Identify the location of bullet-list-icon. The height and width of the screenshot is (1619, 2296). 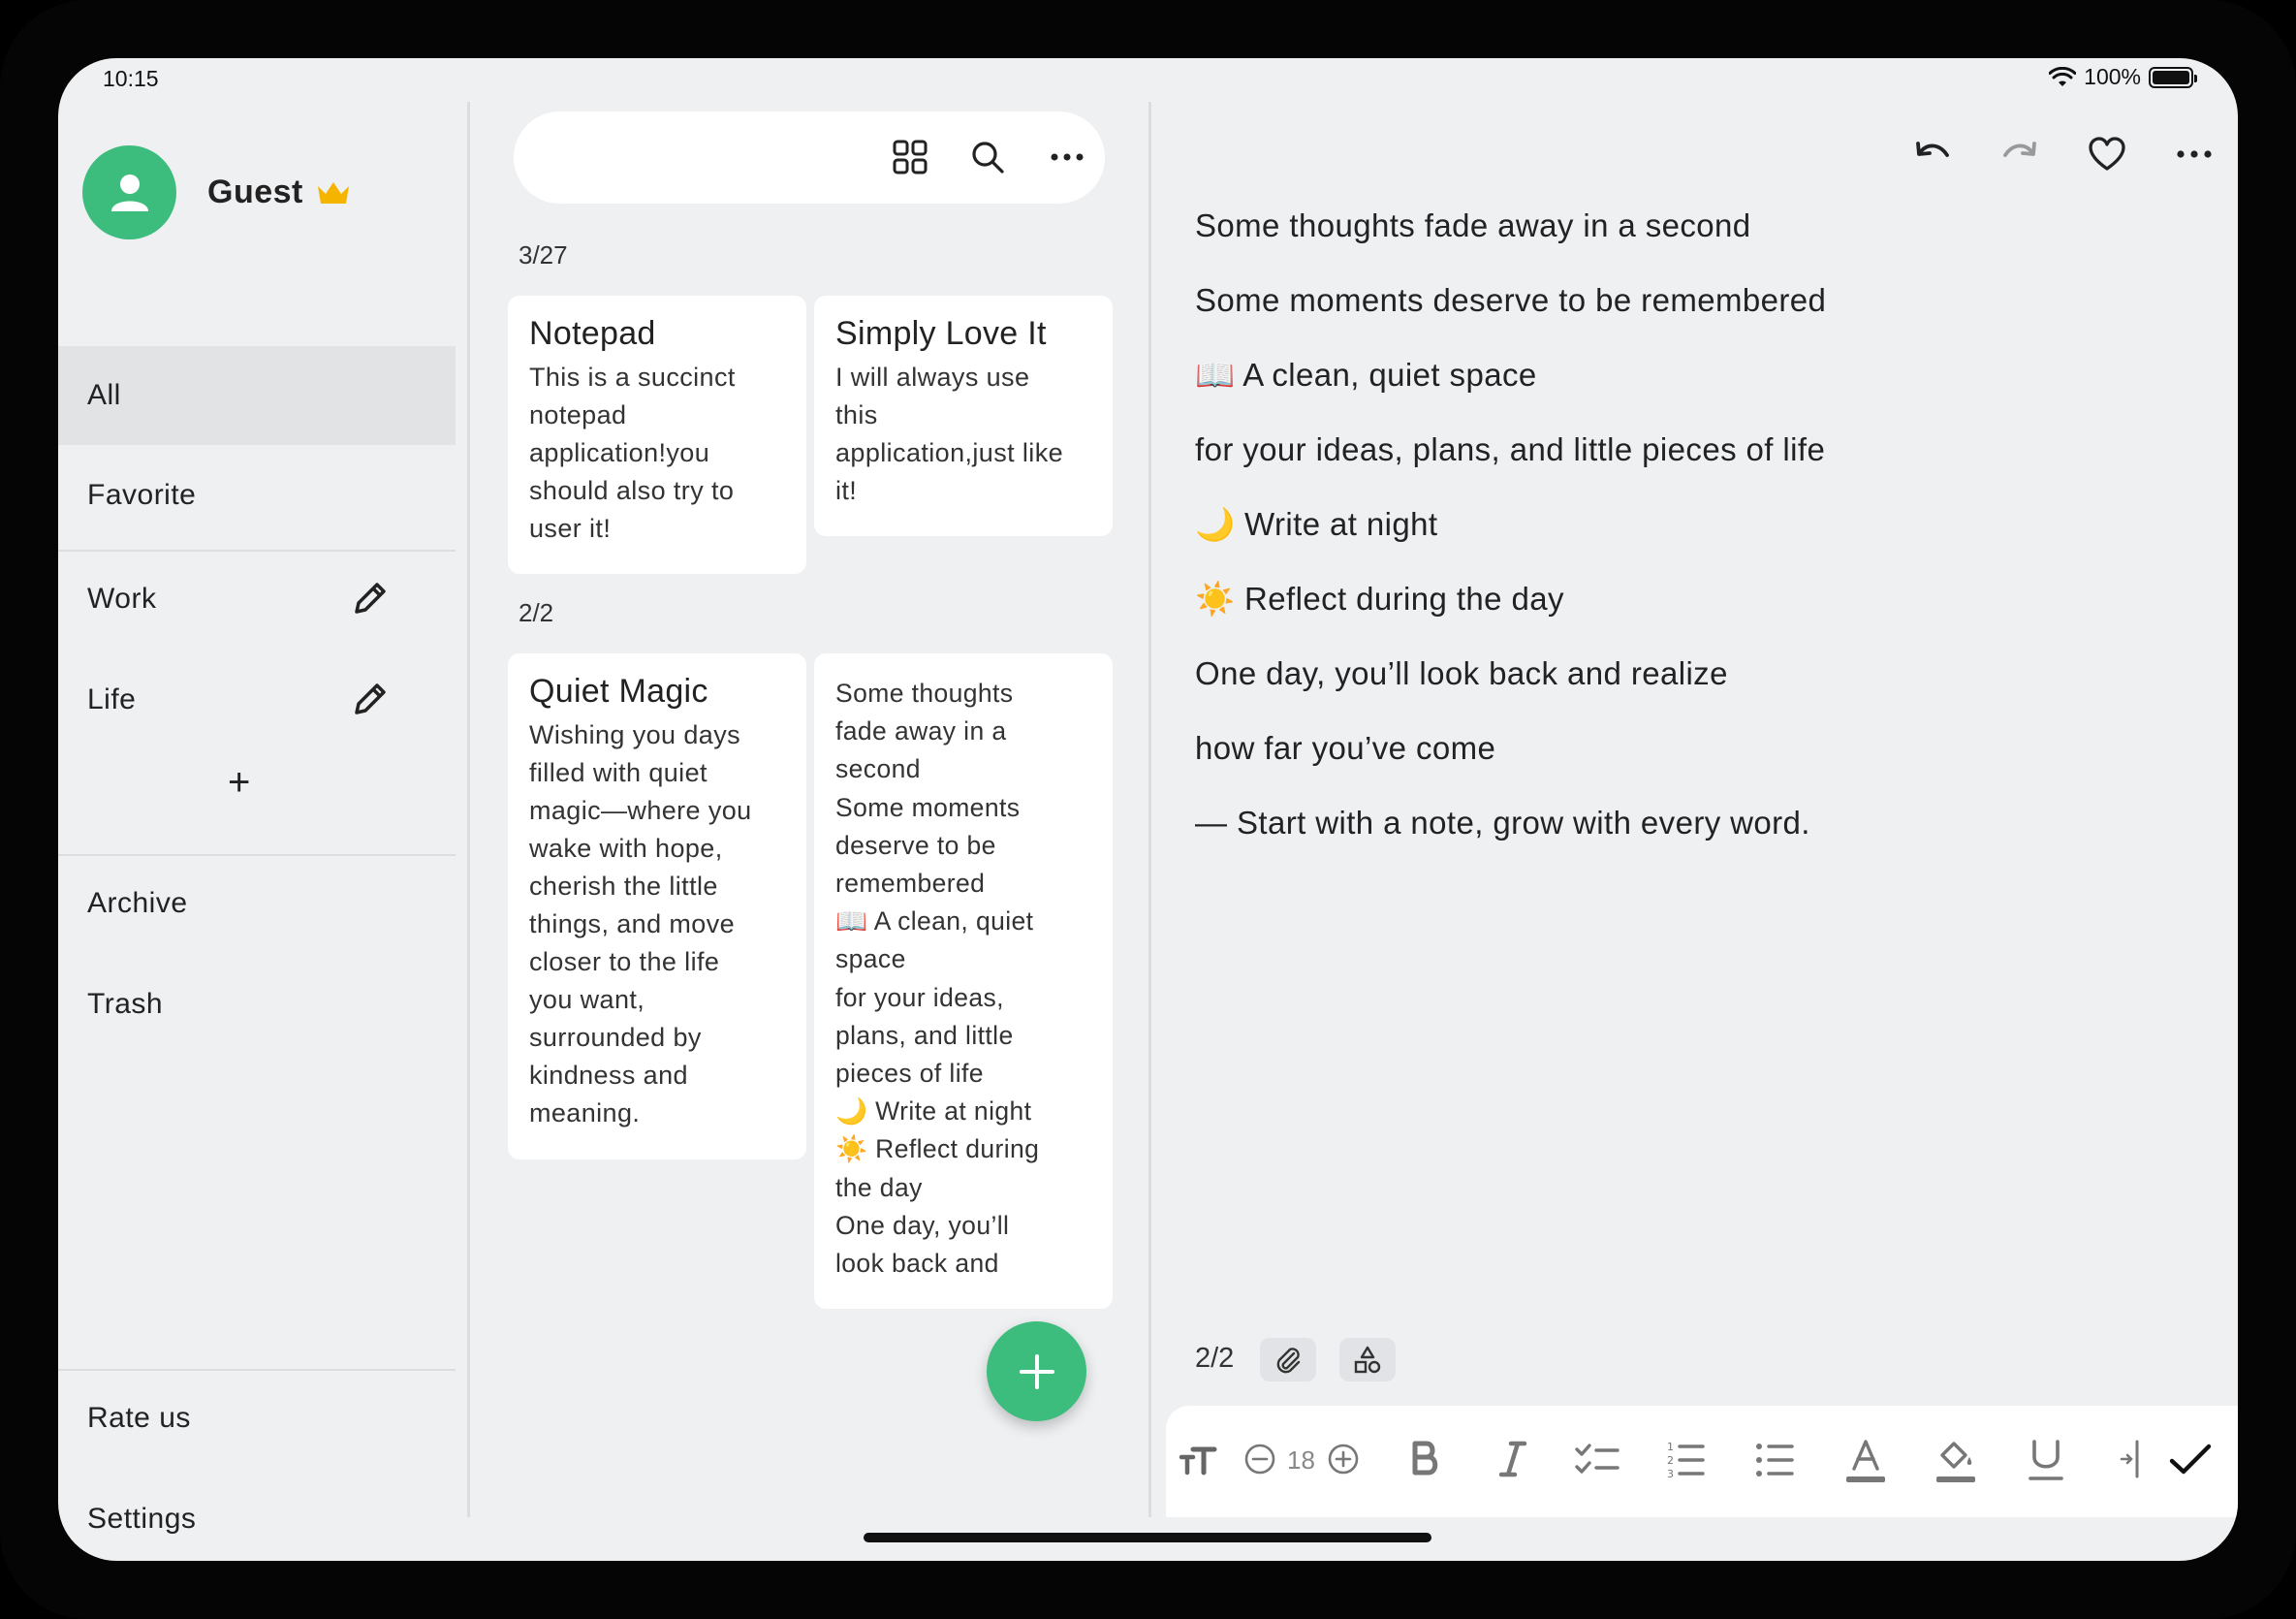
(1774, 1459).